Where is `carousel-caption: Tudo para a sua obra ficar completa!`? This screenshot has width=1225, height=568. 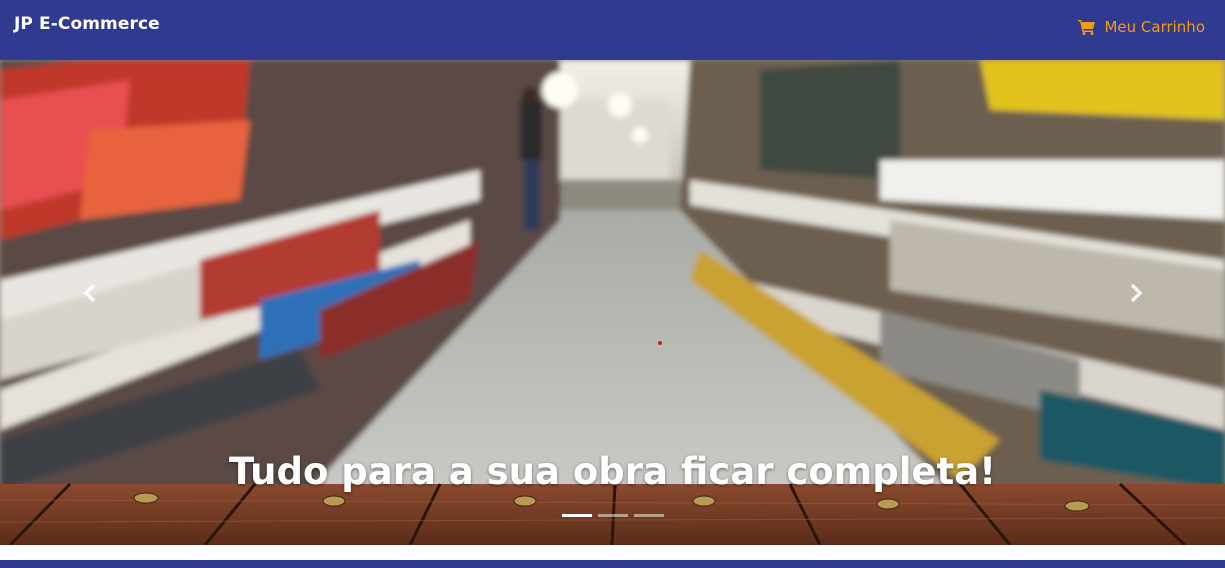
carousel-caption: Tudo para a sua obra ficar completa! is located at coordinates (612, 471).